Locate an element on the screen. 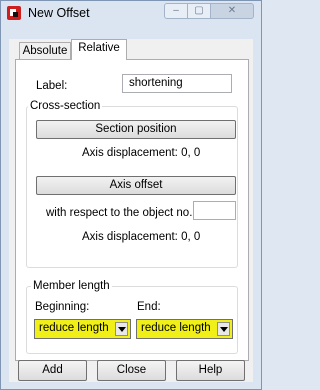  axis-offset-button: Axis offset is located at coordinates (136, 185).